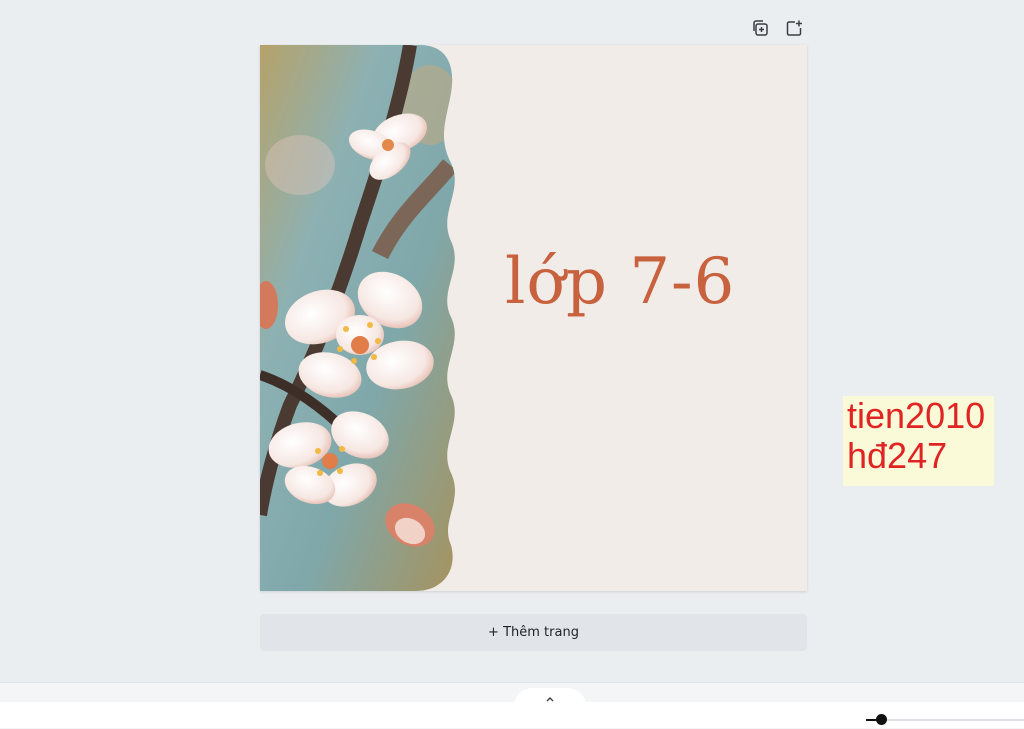  I want to click on sticky-note: tien2010 hđ247, so click(918, 441).